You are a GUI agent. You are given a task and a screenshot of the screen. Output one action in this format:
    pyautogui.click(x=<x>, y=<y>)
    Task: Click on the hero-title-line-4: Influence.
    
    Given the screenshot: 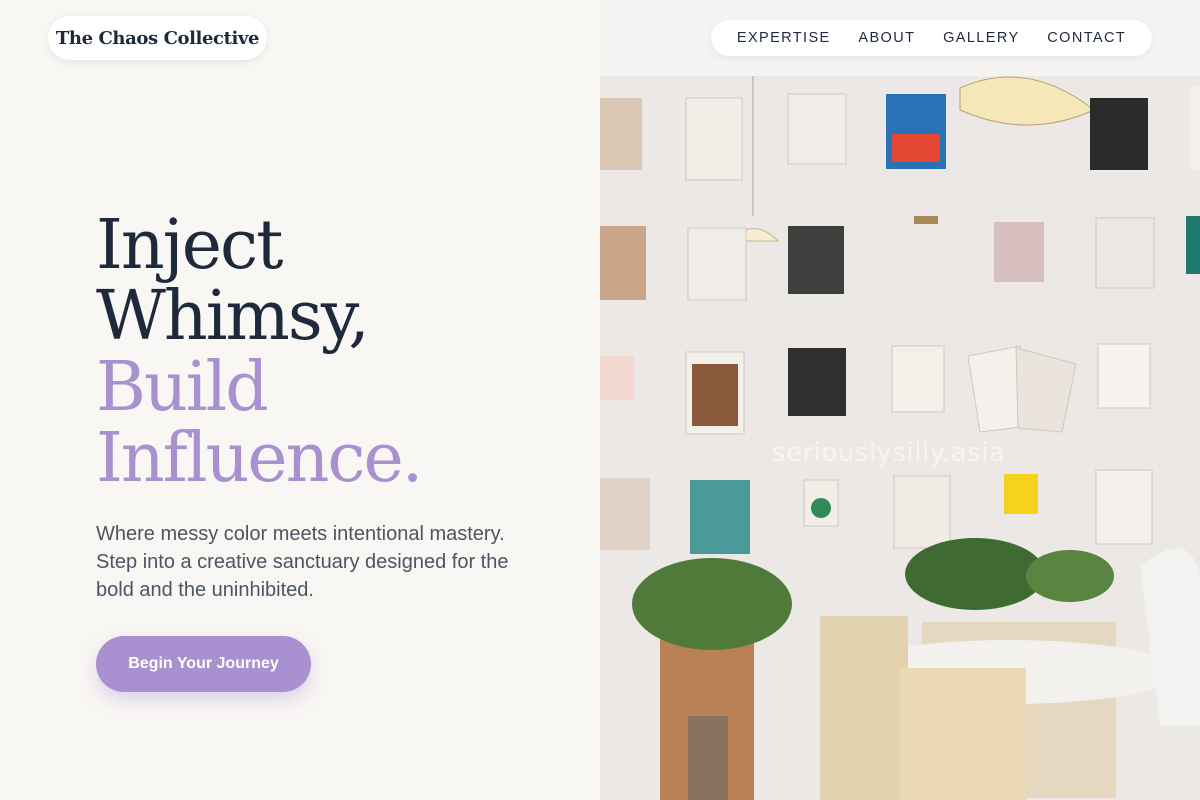 What is the action you would take?
    pyautogui.click(x=259, y=458)
    